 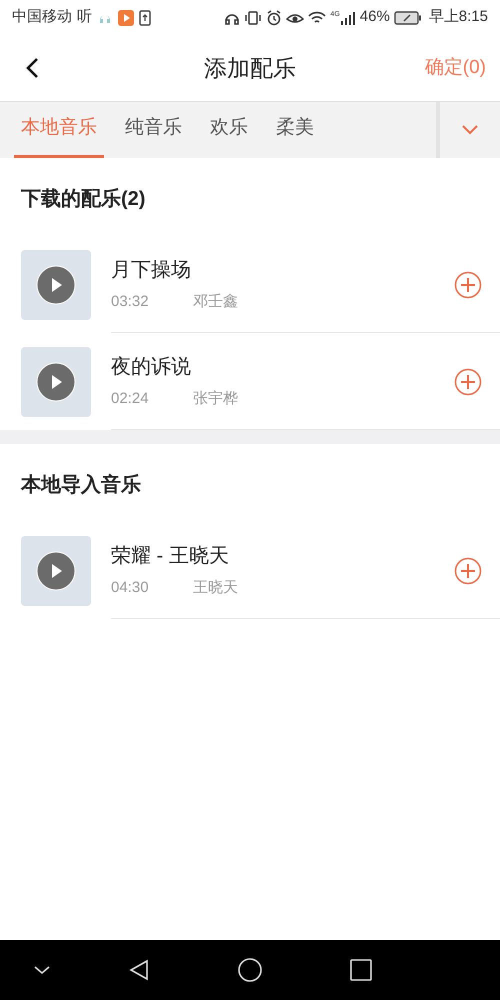 I want to click on back-navigation-icon, so click(x=139, y=970).